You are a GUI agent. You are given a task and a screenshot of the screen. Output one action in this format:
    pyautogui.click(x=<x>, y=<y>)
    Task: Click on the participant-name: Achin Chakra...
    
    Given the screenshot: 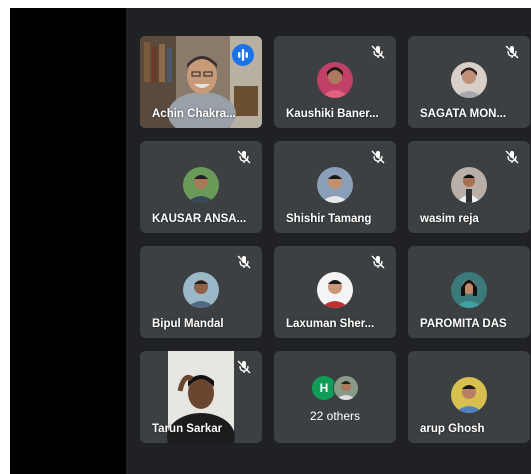 What is the action you would take?
    pyautogui.click(x=194, y=114)
    